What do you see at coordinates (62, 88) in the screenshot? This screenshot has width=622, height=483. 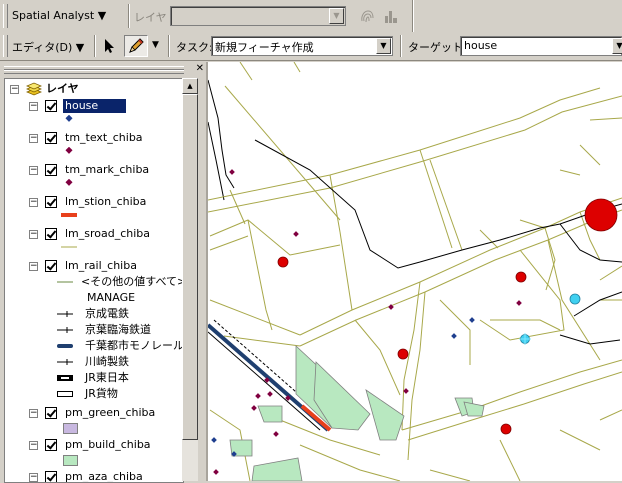 I see `layers-root-label: レイヤ` at bounding box center [62, 88].